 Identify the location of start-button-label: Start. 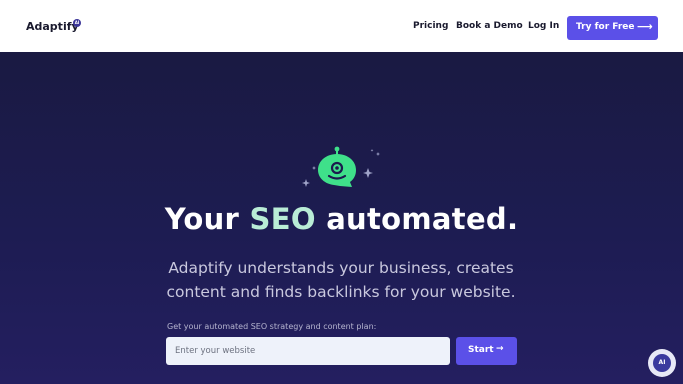
(481, 350).